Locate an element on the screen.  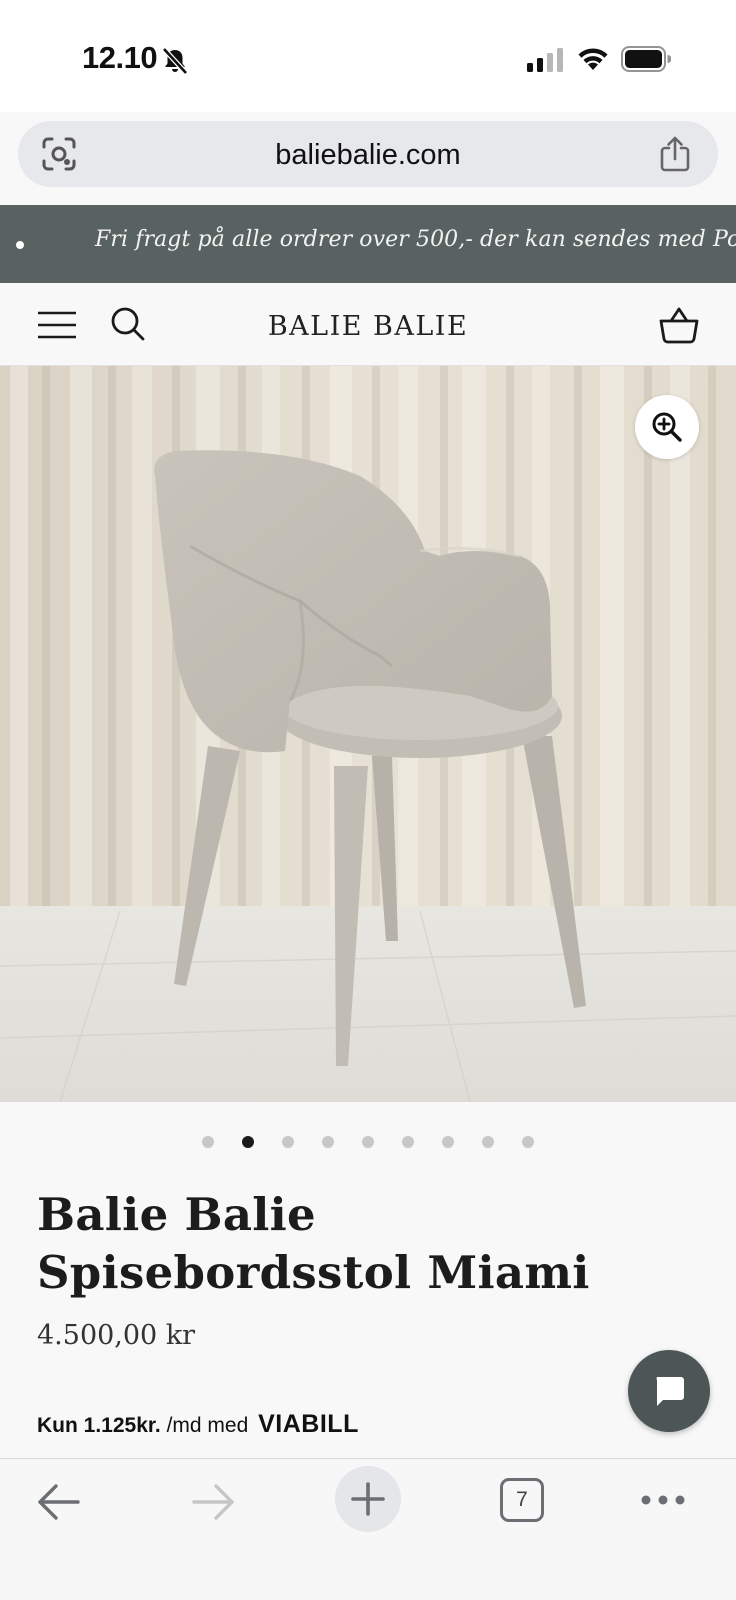
announcement-bullet is located at coordinates (20, 245).